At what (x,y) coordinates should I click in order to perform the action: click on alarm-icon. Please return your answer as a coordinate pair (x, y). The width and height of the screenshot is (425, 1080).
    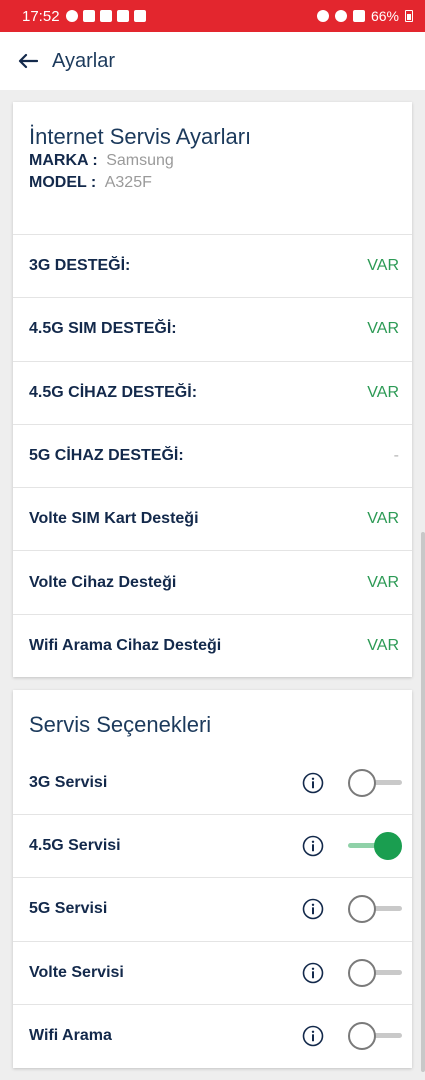
    Looking at the image, I should click on (322, 16).